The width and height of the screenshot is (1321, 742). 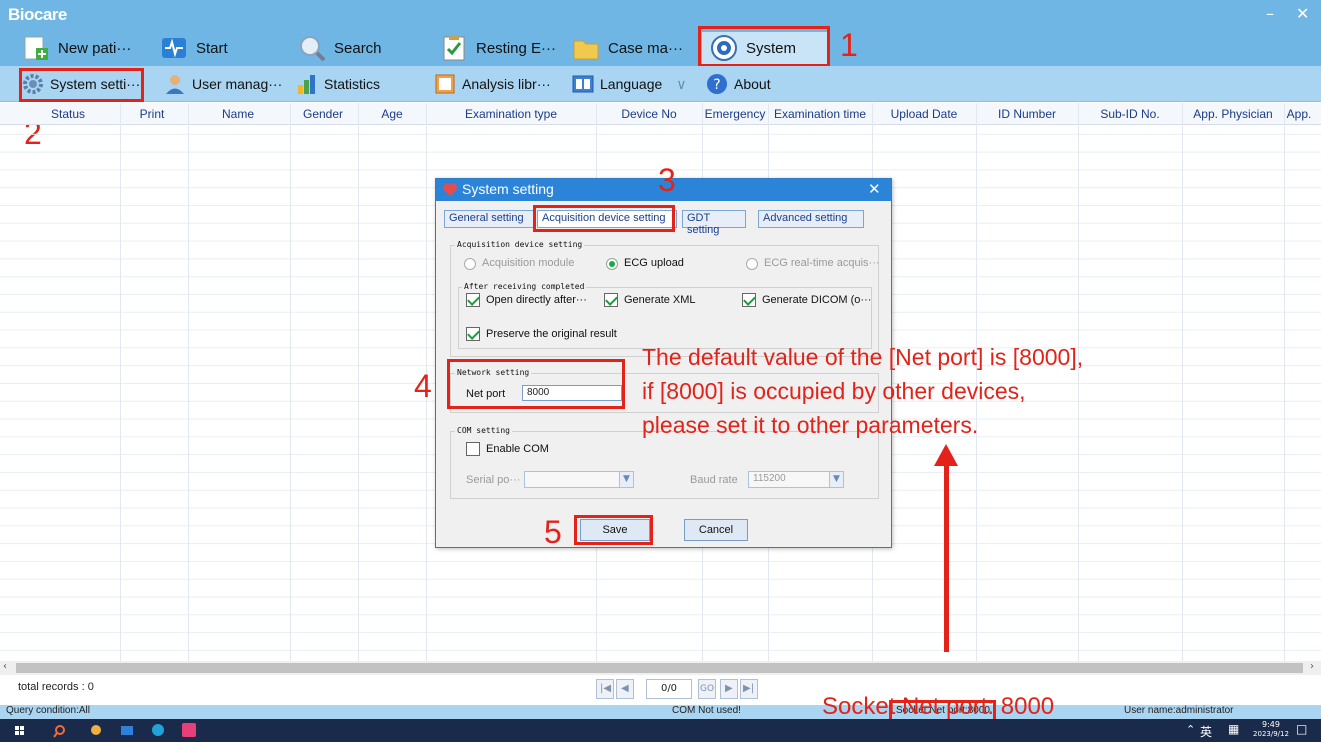 What do you see at coordinates (517, 449) in the screenshot?
I see `checkbox-enable-com-label: Enable COM` at bounding box center [517, 449].